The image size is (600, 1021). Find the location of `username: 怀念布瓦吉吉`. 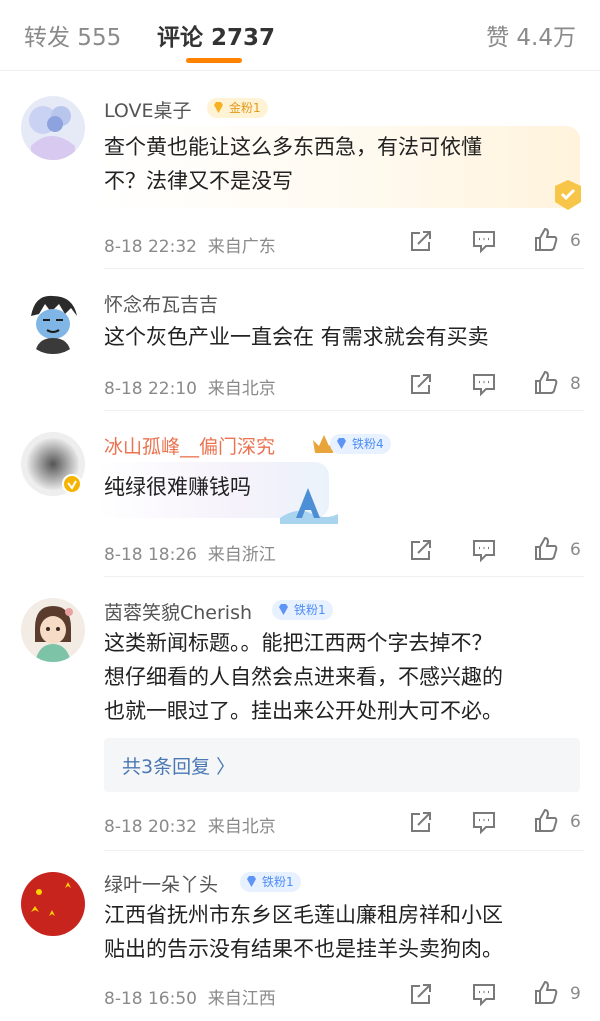

username: 怀念布瓦吉吉 is located at coordinates (161, 303).